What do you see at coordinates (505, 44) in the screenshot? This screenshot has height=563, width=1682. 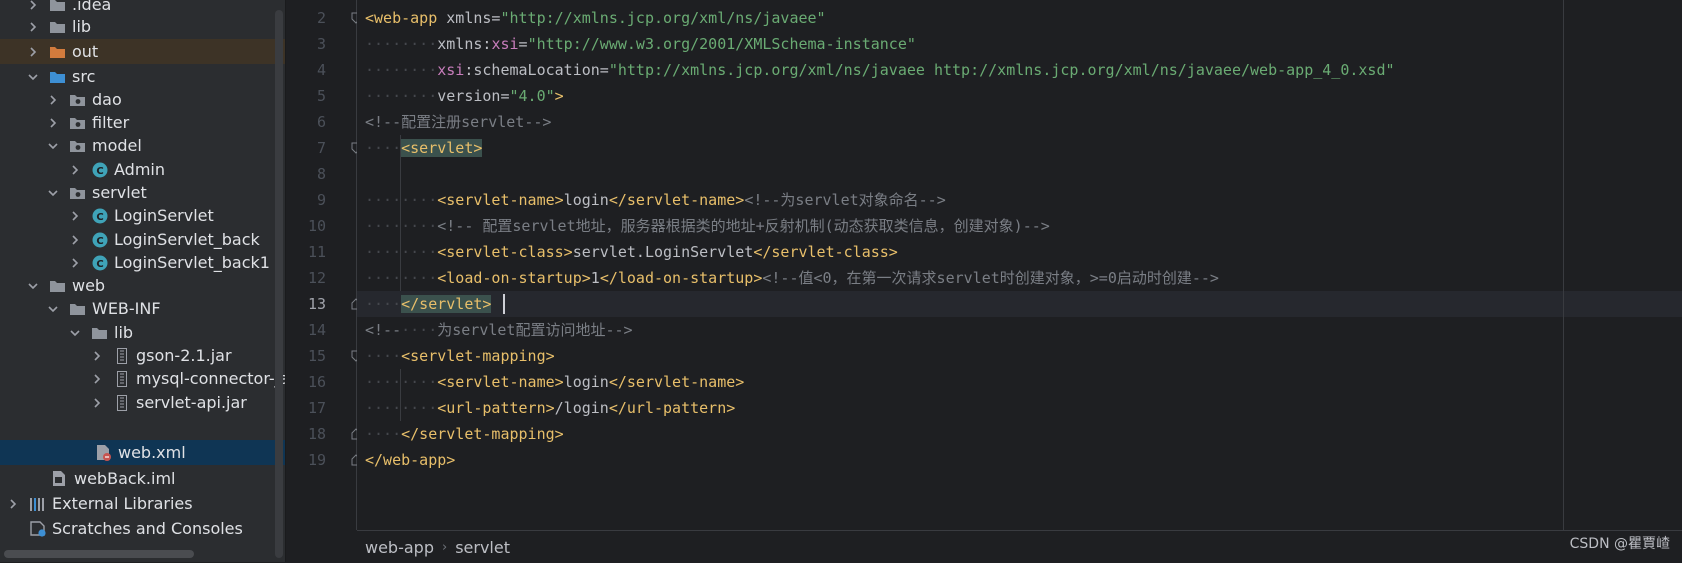 I see `namespace-token: xsi` at bounding box center [505, 44].